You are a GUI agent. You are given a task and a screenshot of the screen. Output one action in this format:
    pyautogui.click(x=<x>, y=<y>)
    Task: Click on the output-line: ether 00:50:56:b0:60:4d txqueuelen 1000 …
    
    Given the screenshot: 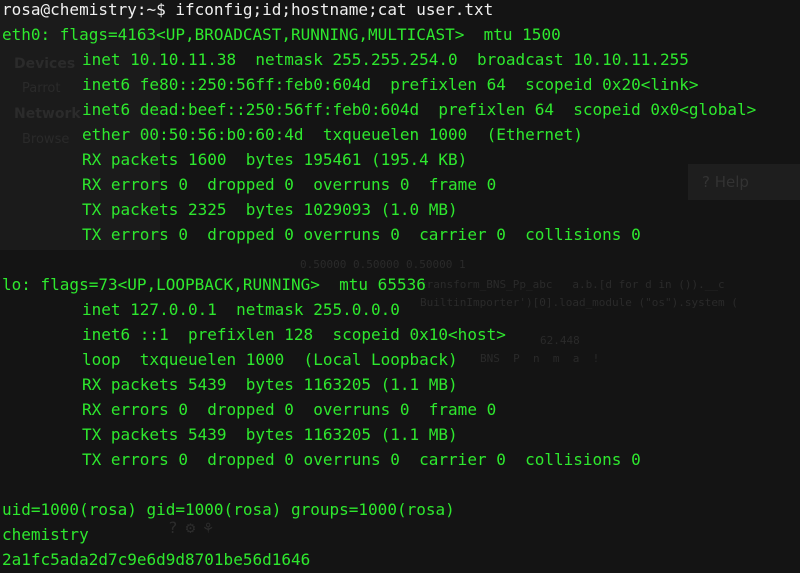 What is the action you would take?
    pyautogui.click(x=332, y=134)
    